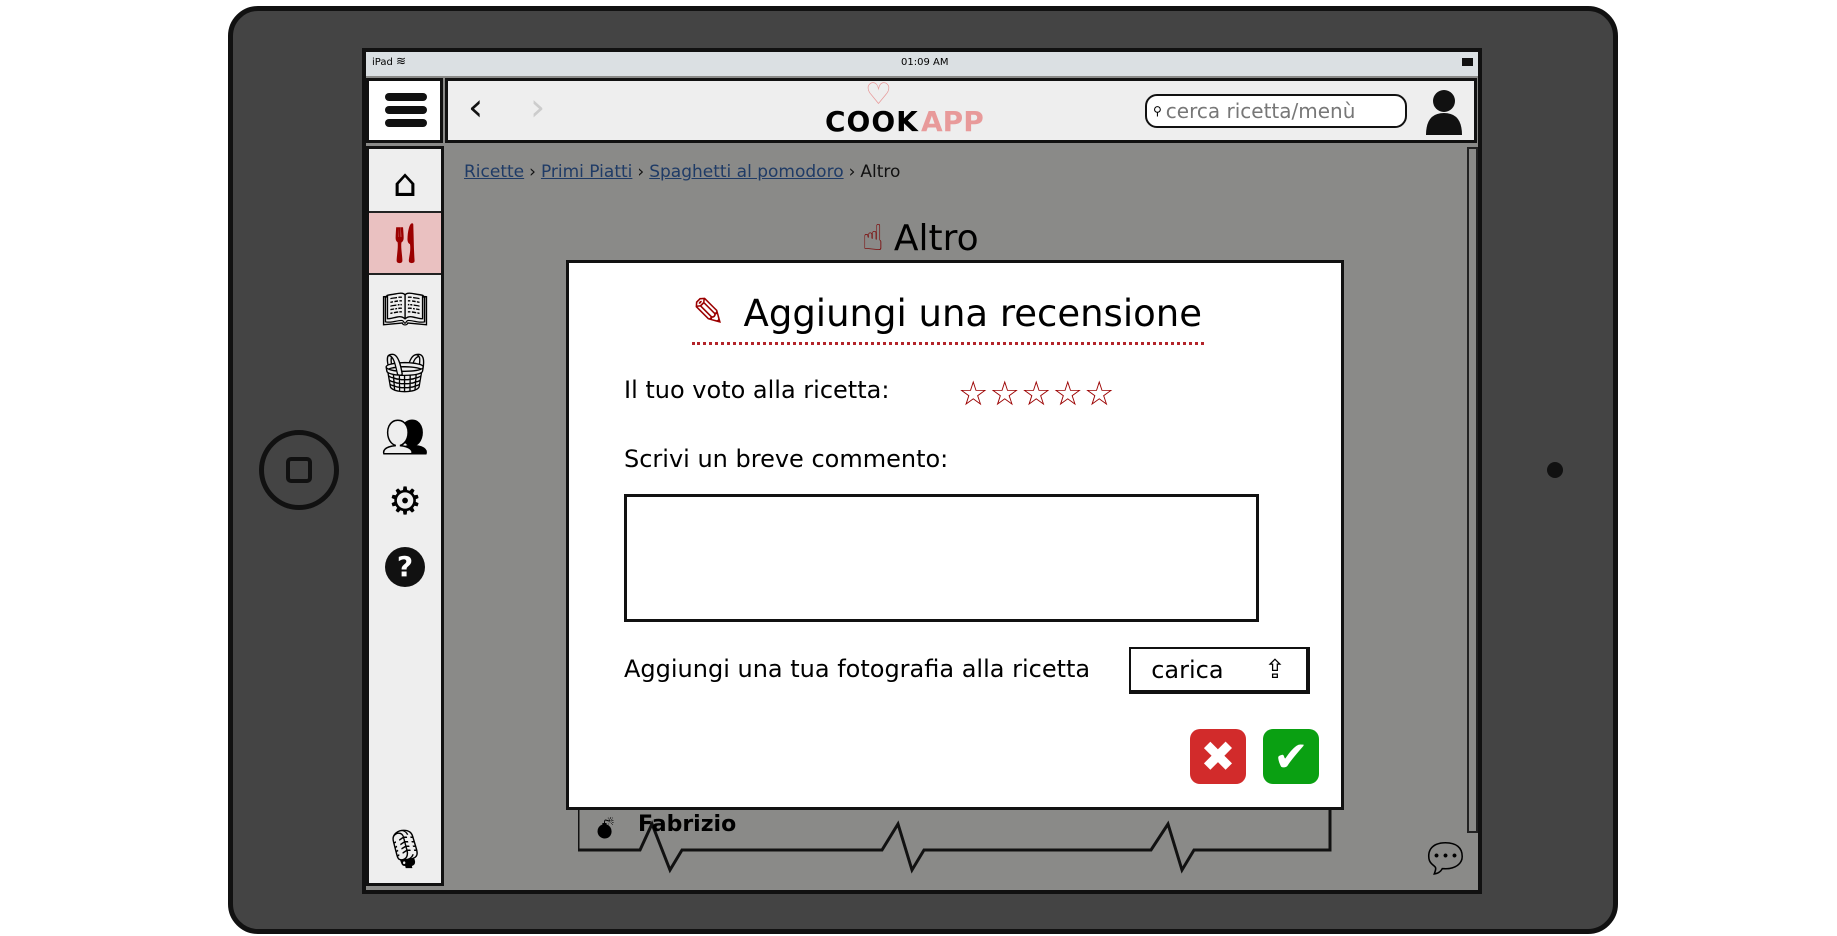 This screenshot has height=936, width=1837. I want to click on bomb-avatar-icon: 💣︎, so click(605, 828).